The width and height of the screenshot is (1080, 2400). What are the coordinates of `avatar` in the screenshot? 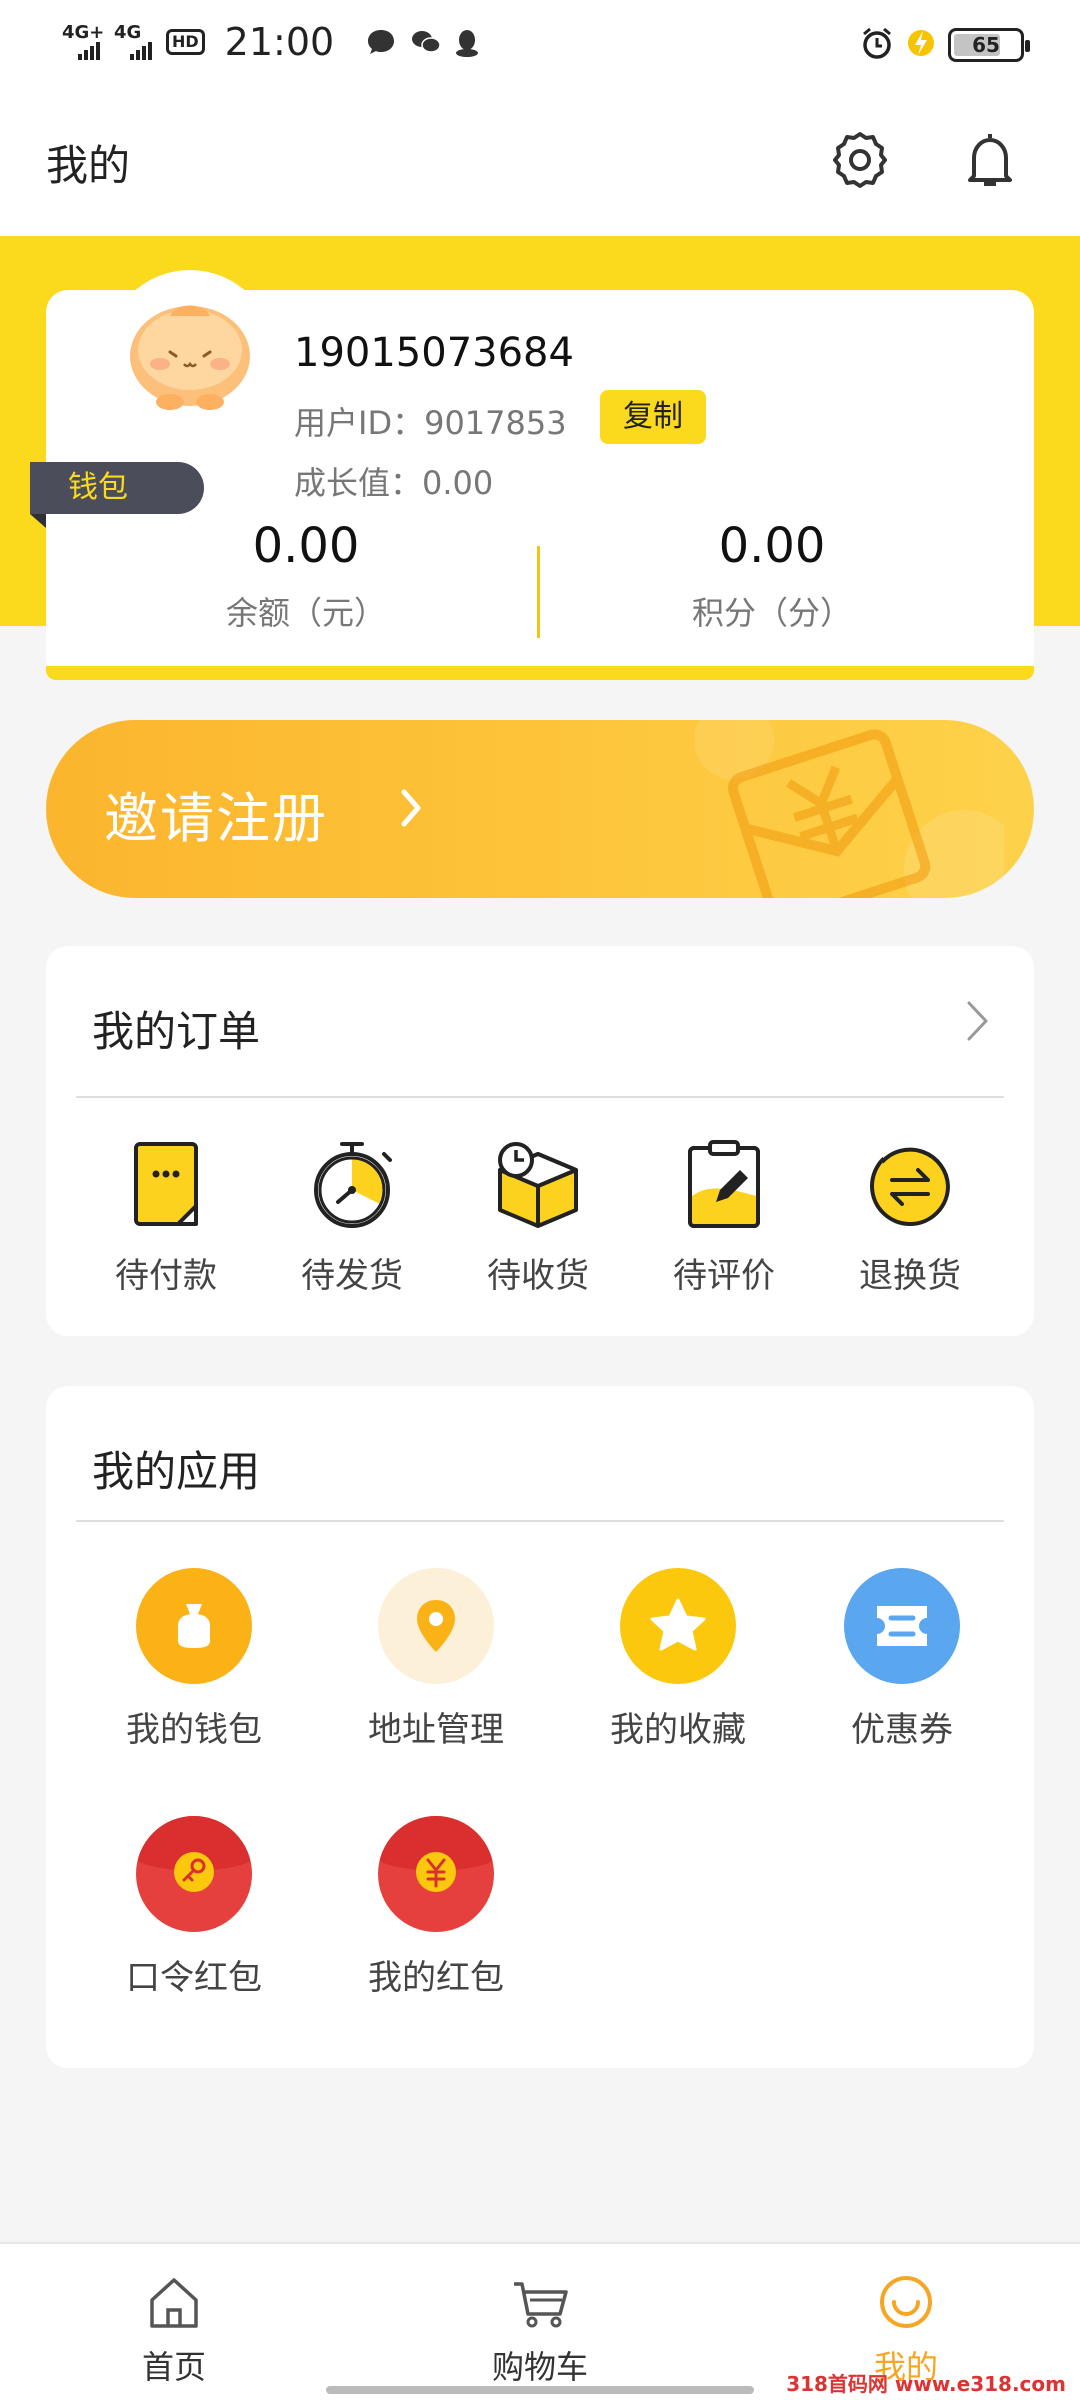 It's located at (190, 354).